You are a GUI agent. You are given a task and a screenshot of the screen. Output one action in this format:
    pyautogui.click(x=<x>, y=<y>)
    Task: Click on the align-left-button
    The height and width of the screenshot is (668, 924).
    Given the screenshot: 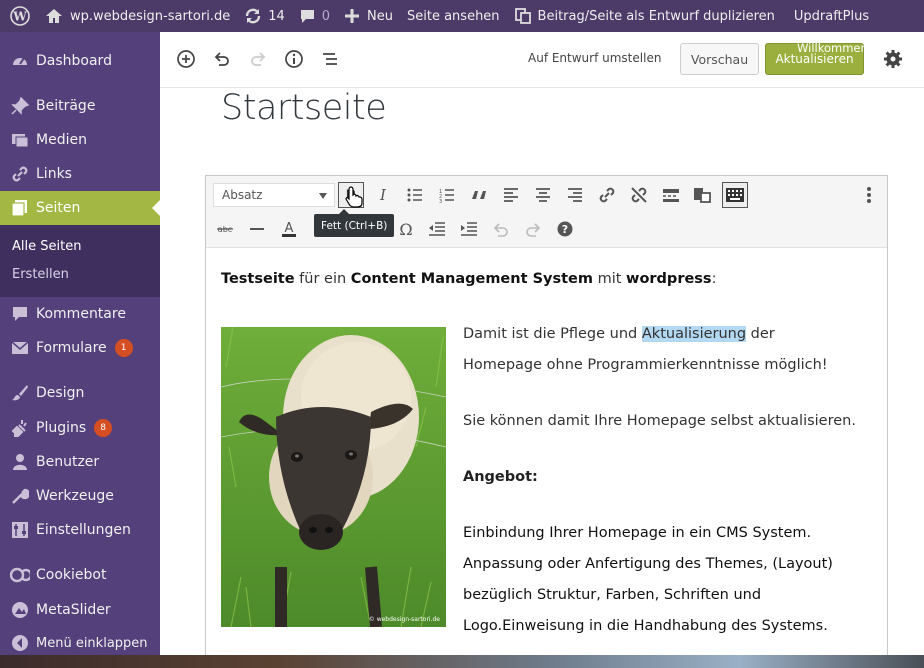 What is the action you would take?
    pyautogui.click(x=511, y=195)
    